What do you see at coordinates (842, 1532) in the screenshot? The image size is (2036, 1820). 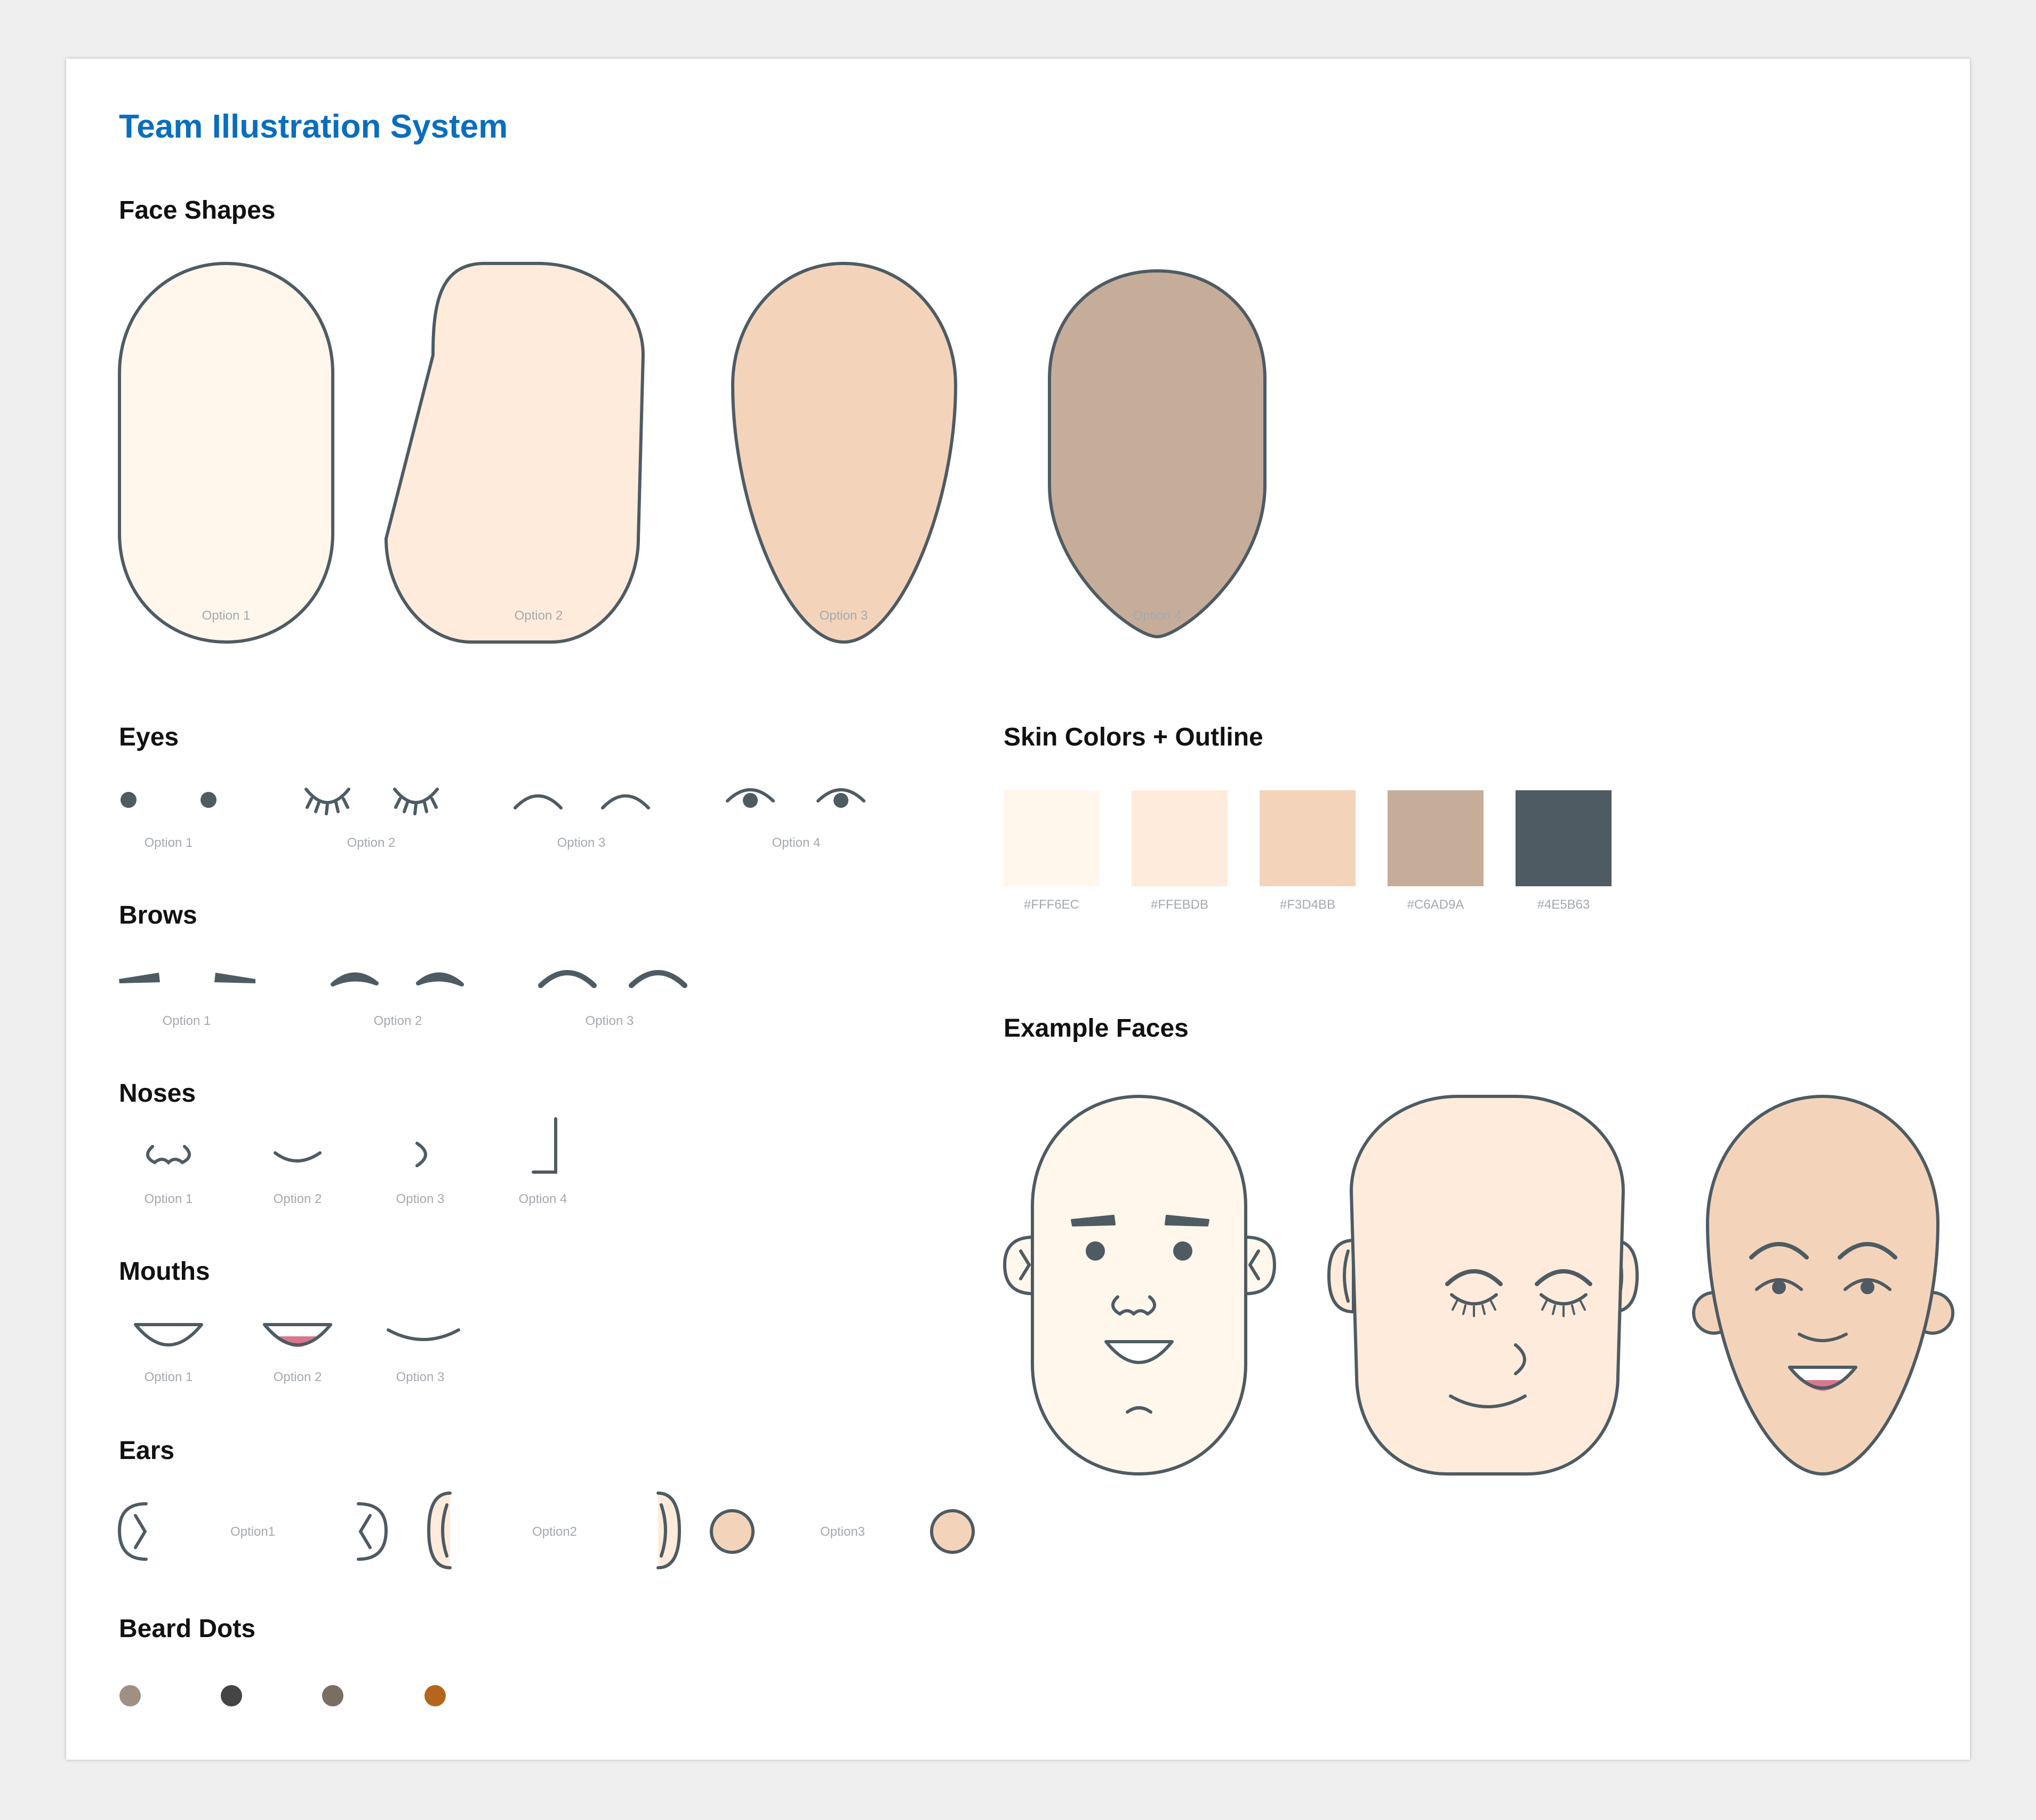 I see `ears-label-3: Option3` at bounding box center [842, 1532].